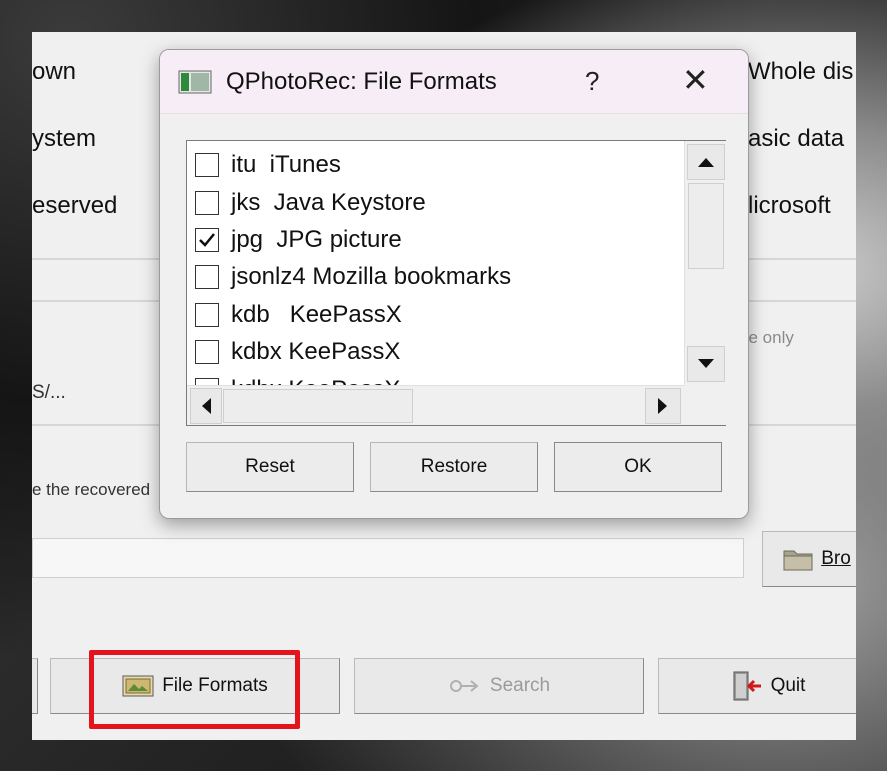 Image resolution: width=887 pixels, height=771 pixels. I want to click on quit-button: Quit, so click(757, 686).